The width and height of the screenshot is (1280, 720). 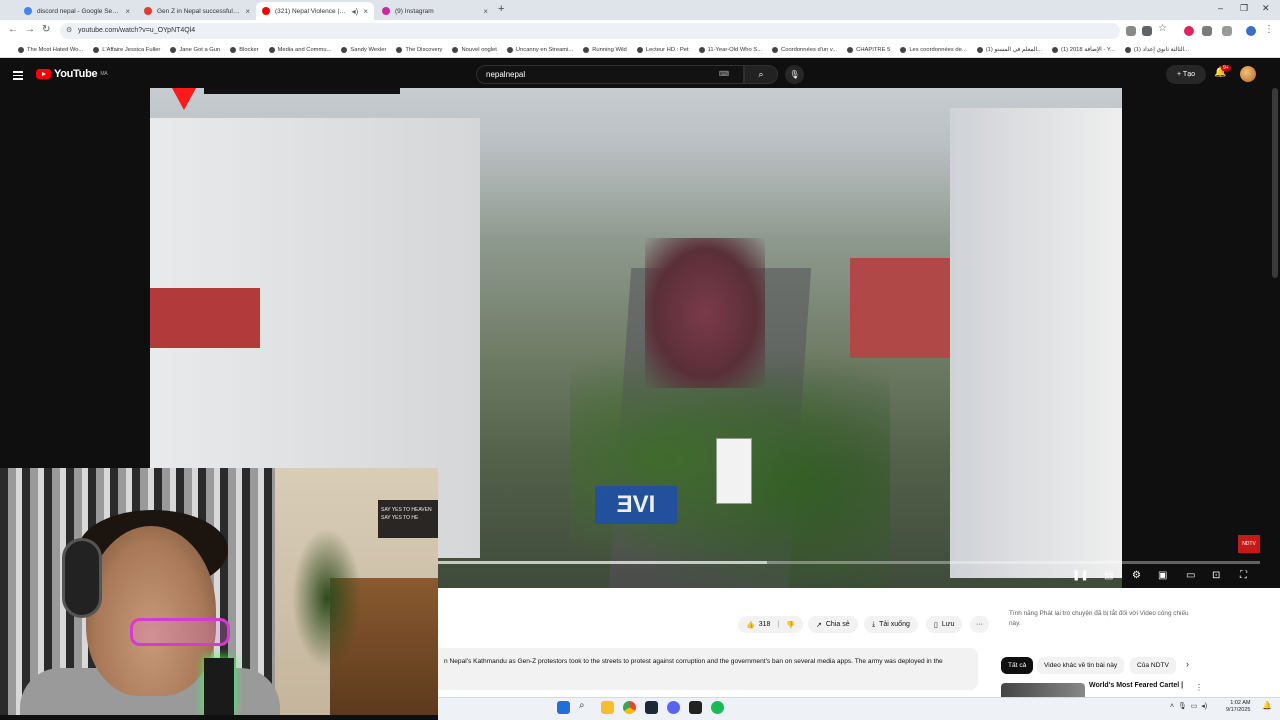 I want to click on bookmark-item: The Discovery, so click(x=419, y=49).